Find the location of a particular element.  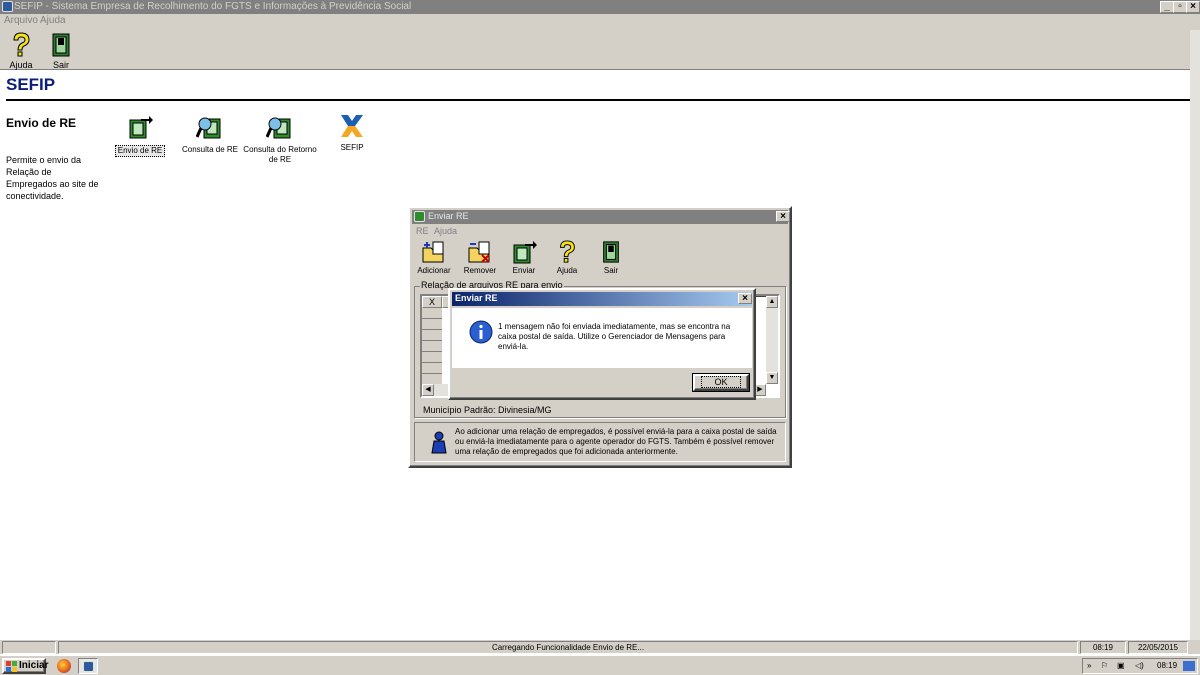

table-vscrollbar: ▲ ▼ is located at coordinates (772, 340).